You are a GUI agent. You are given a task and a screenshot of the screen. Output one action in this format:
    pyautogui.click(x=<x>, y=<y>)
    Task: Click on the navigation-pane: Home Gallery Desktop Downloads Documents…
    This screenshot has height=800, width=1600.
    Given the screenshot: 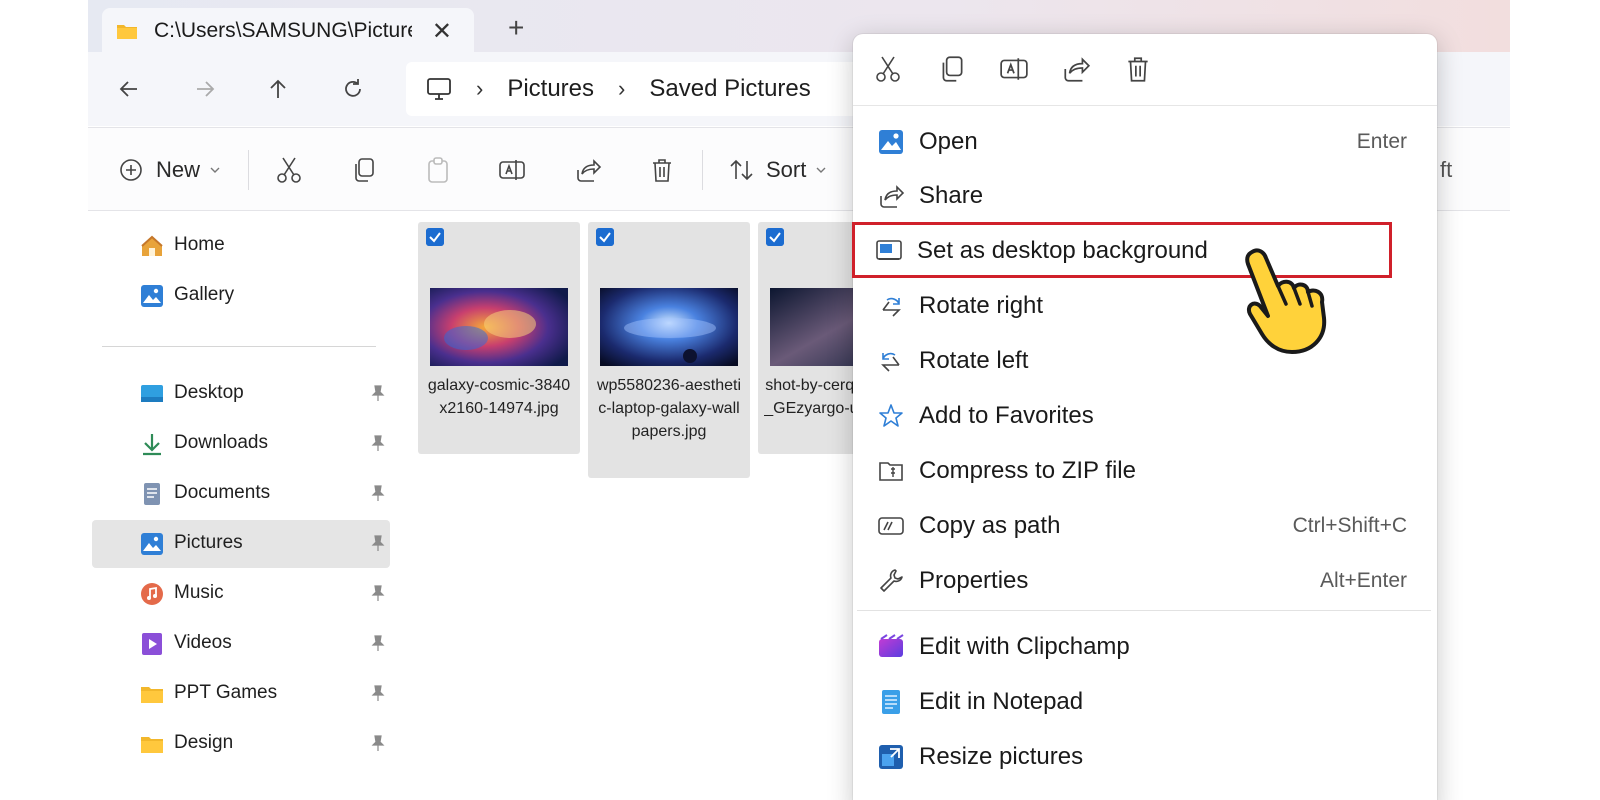 What is the action you would take?
    pyautogui.click(x=240, y=506)
    